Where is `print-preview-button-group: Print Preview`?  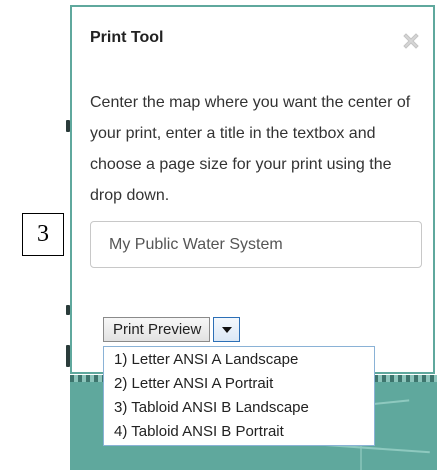
print-preview-button-group: Print Preview is located at coordinates (172, 329).